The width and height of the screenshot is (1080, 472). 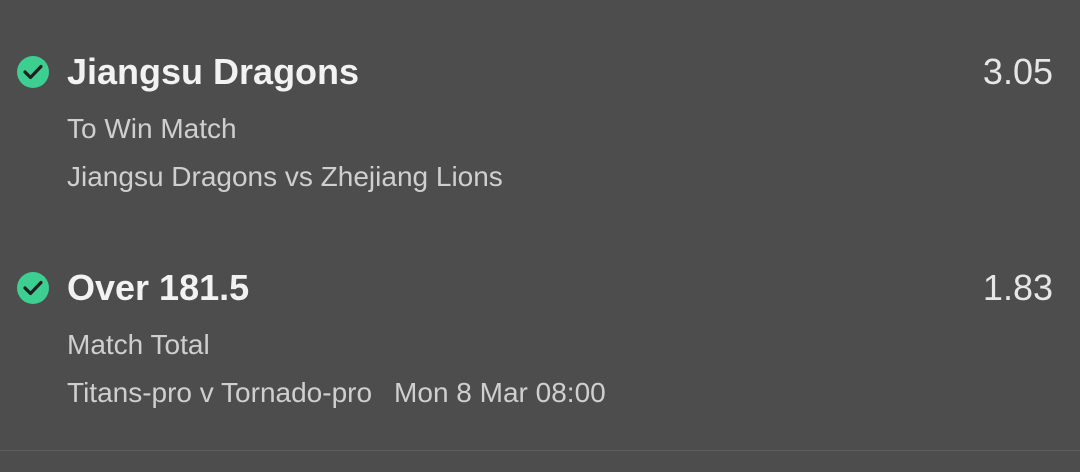 What do you see at coordinates (138, 344) in the screenshot?
I see `selection-market: Match Total` at bounding box center [138, 344].